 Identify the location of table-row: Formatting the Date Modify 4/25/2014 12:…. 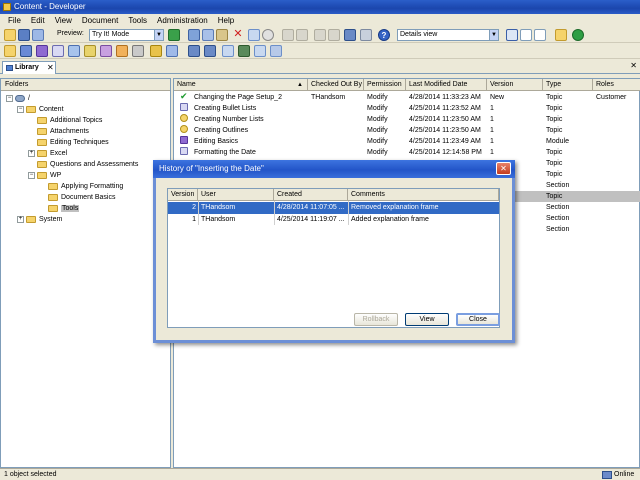
(407, 152).